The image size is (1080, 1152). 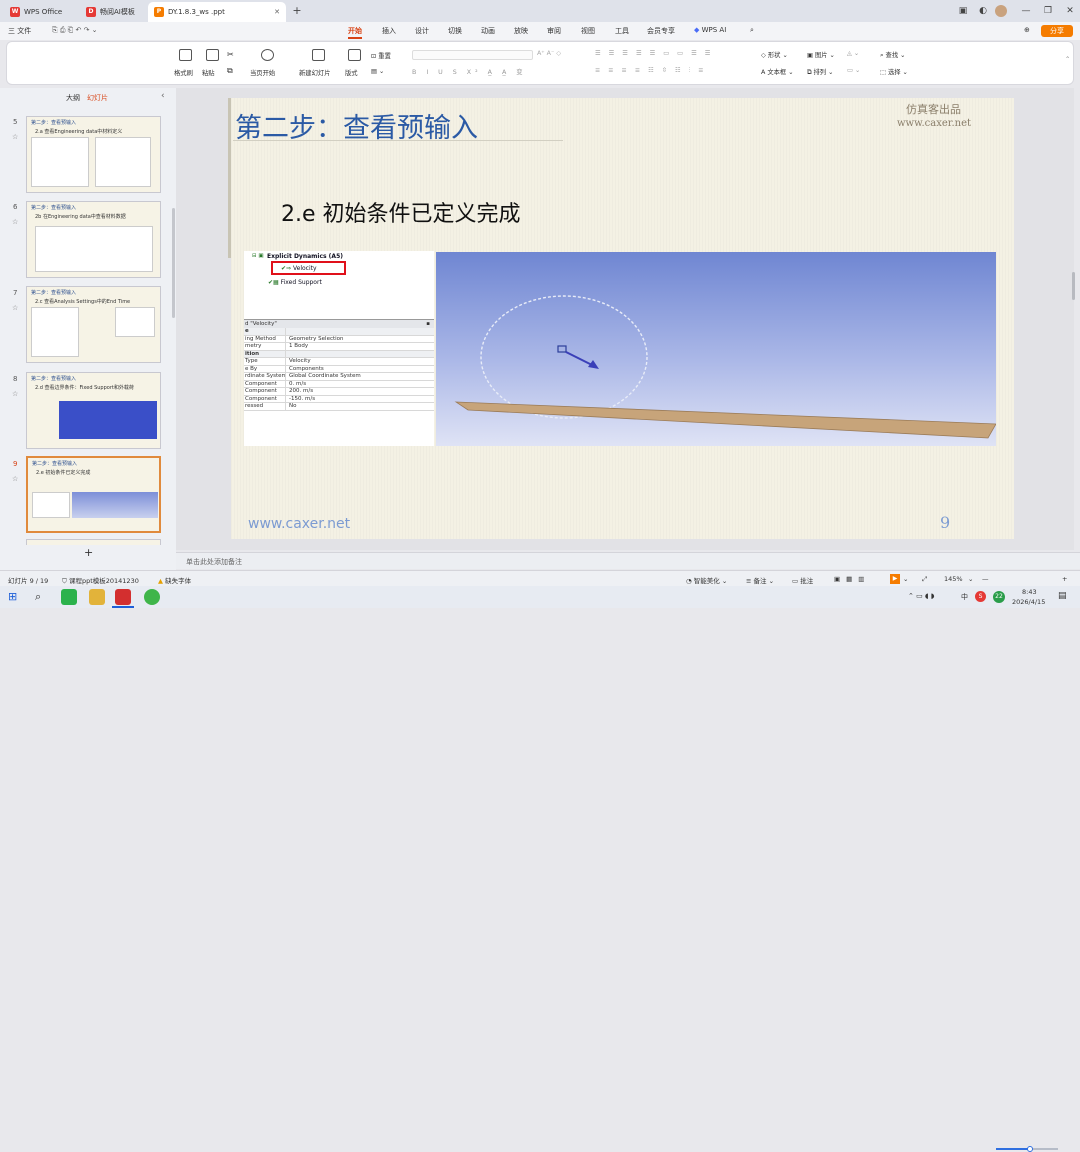 I want to click on missing-font-warning: ▲ 缺失字体, so click(x=174, y=580).